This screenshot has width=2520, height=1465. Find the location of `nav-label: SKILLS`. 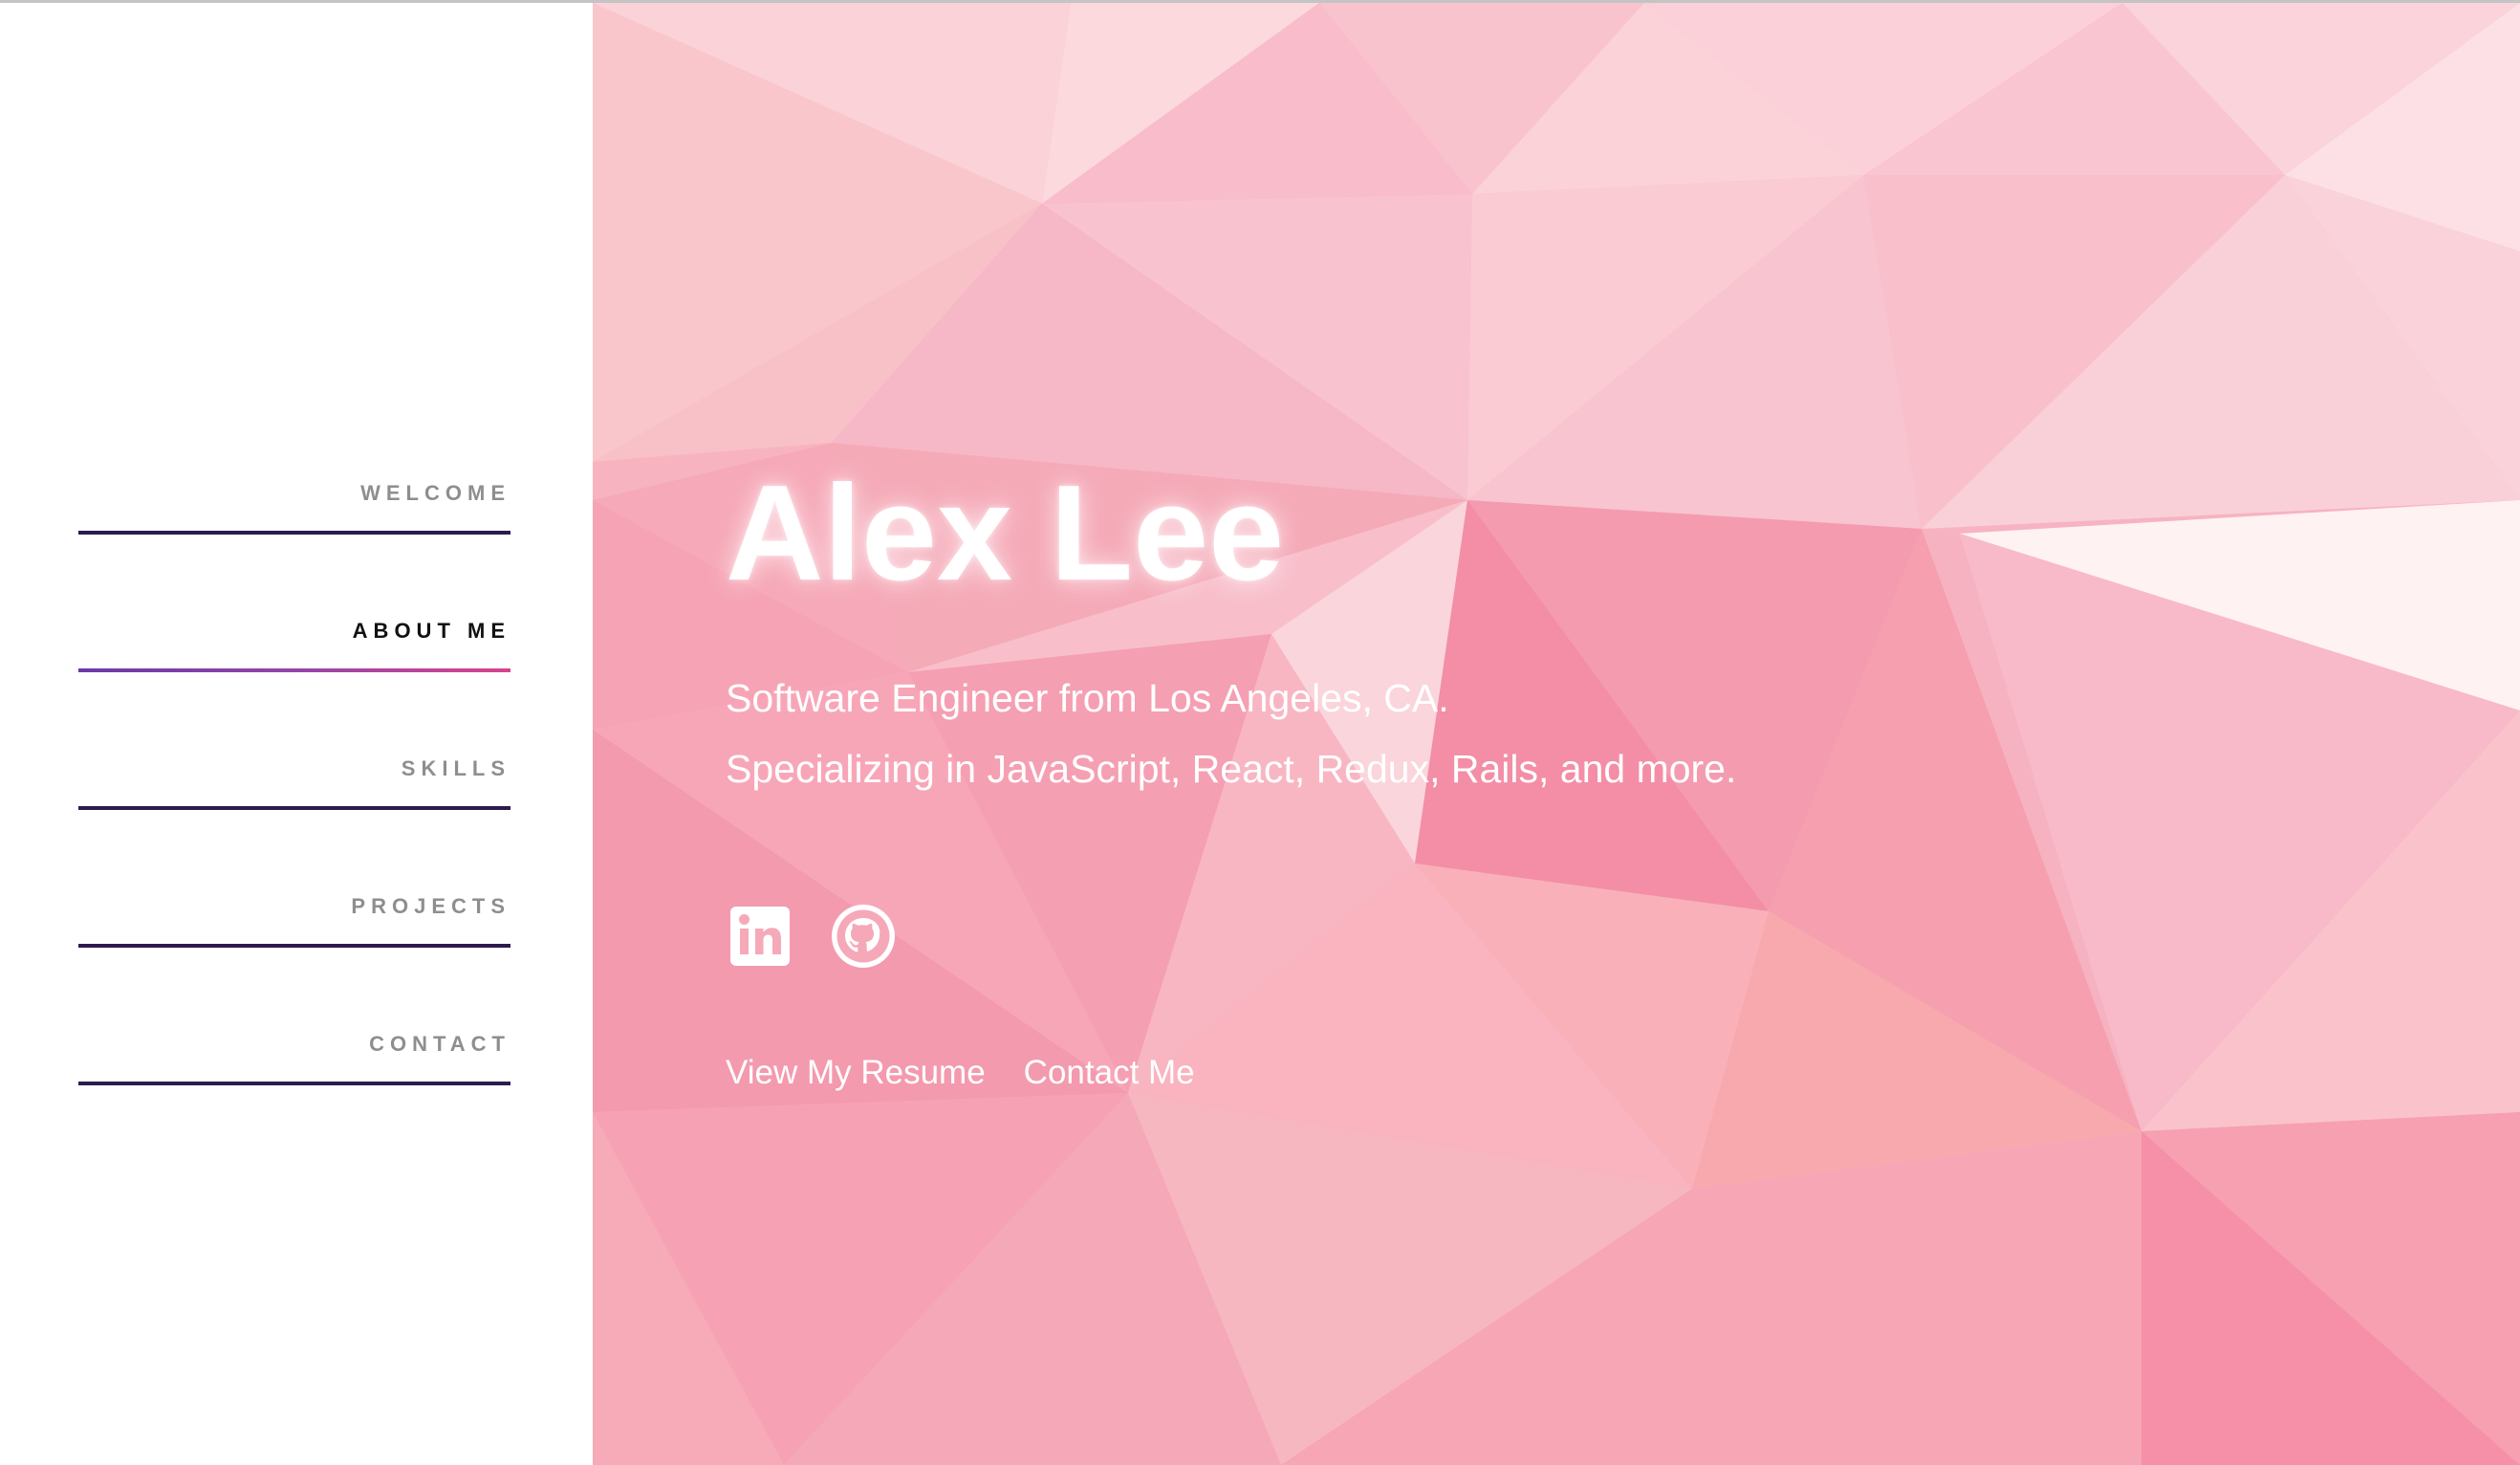

nav-label: SKILLS is located at coordinates (456, 768).